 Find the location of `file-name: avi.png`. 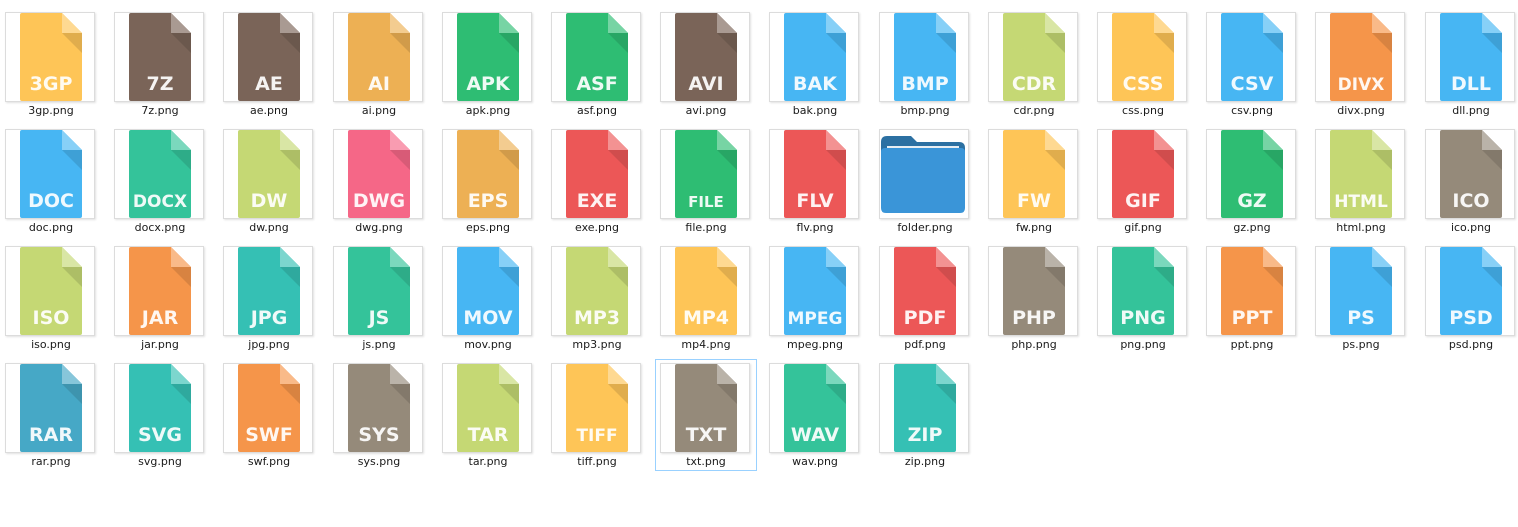

file-name: avi.png is located at coordinates (706, 110).